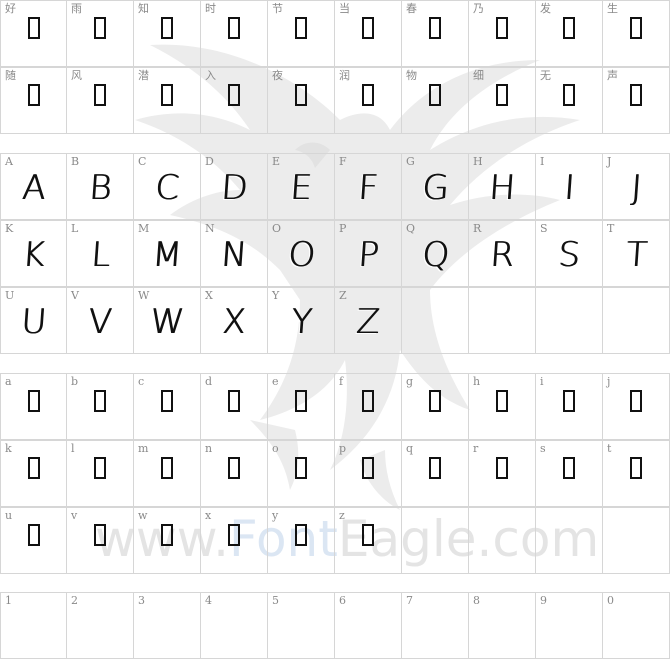  I want to click on glyph-cell: 8, so click(502, 625).